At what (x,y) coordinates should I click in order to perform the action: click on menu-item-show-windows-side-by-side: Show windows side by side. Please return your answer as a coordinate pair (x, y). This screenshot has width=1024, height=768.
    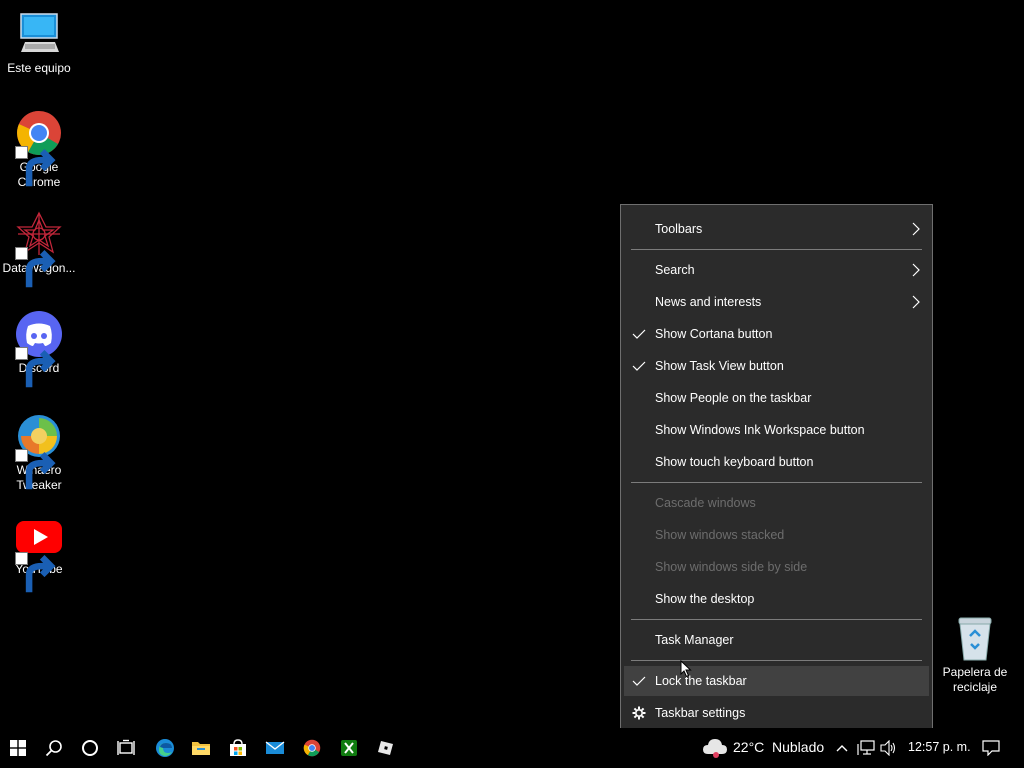
    Looking at the image, I should click on (776, 567).